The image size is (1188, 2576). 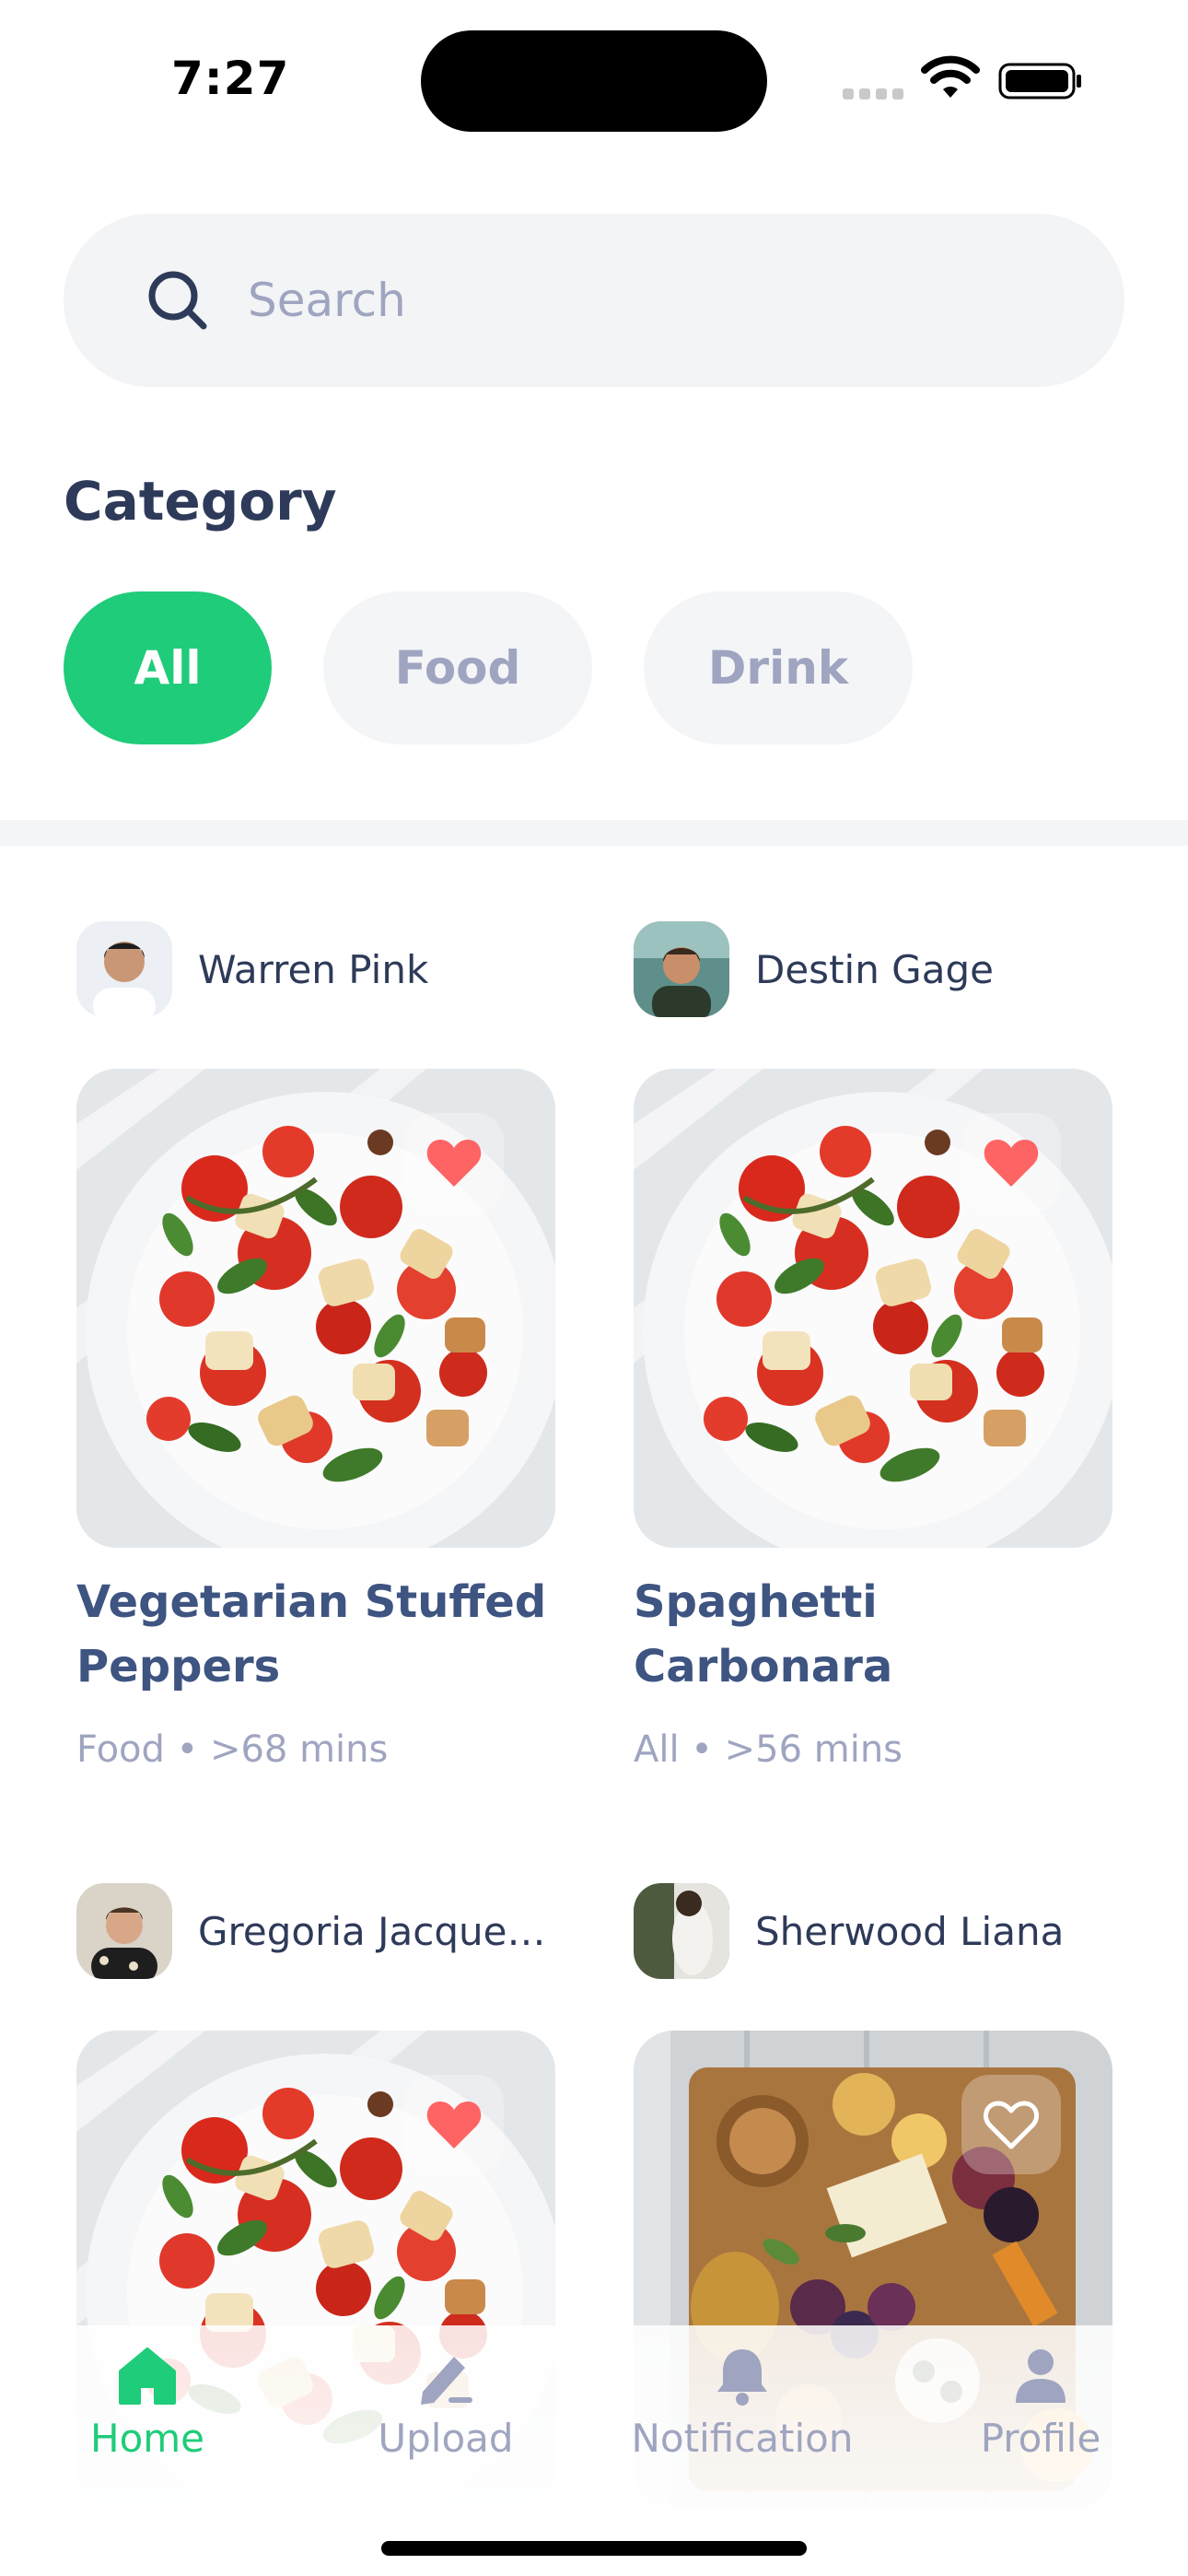 I want to click on pencil-icon, so click(x=446, y=2381).